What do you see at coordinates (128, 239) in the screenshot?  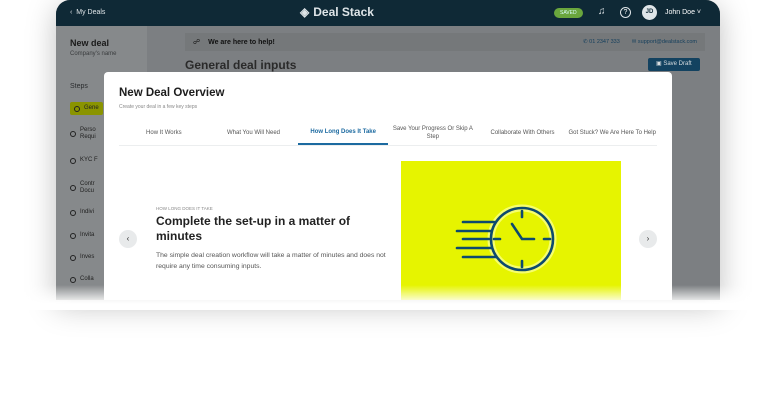 I see `prev-slide-button: ‹` at bounding box center [128, 239].